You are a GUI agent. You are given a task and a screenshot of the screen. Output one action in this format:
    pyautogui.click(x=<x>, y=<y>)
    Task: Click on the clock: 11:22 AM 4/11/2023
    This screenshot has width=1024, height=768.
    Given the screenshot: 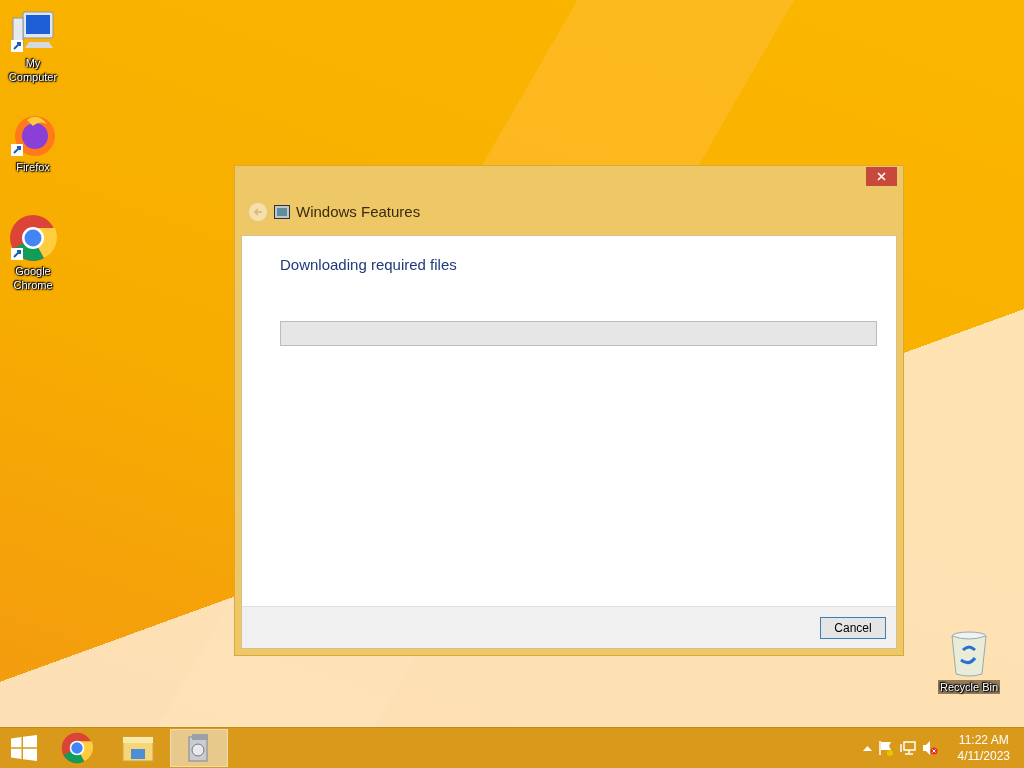 What is the action you would take?
    pyautogui.click(x=976, y=748)
    